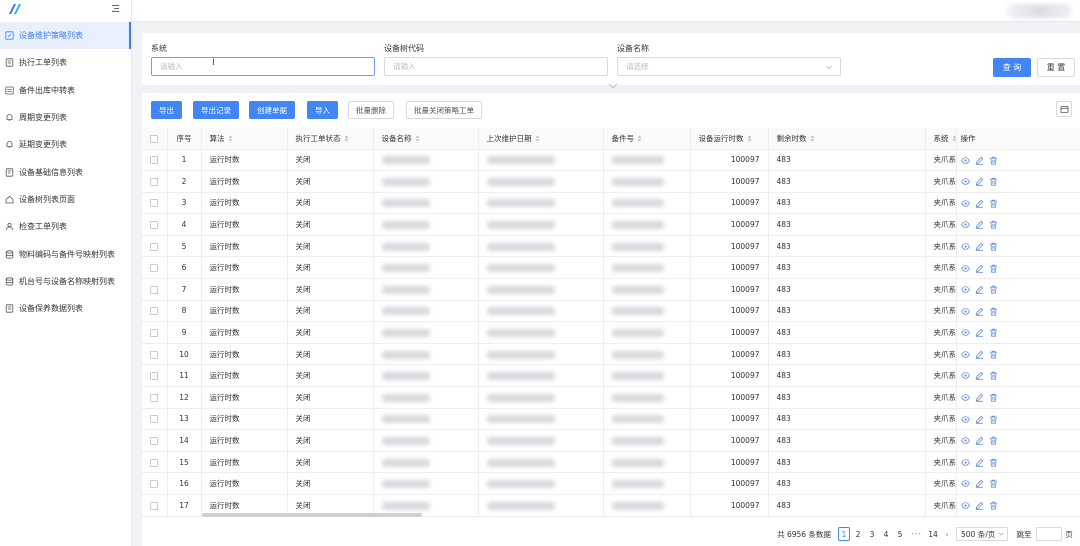  What do you see at coordinates (496, 66) in the screenshot?
I see `tree-code-input` at bounding box center [496, 66].